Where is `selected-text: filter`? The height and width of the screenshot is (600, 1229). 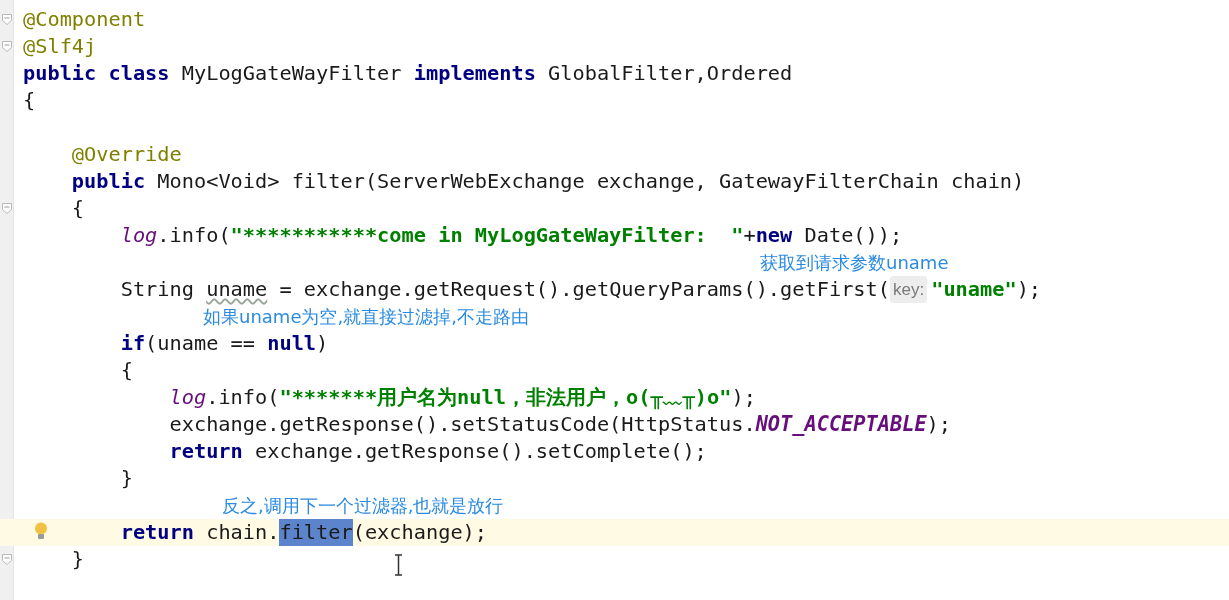 selected-text: filter is located at coordinates (316, 532).